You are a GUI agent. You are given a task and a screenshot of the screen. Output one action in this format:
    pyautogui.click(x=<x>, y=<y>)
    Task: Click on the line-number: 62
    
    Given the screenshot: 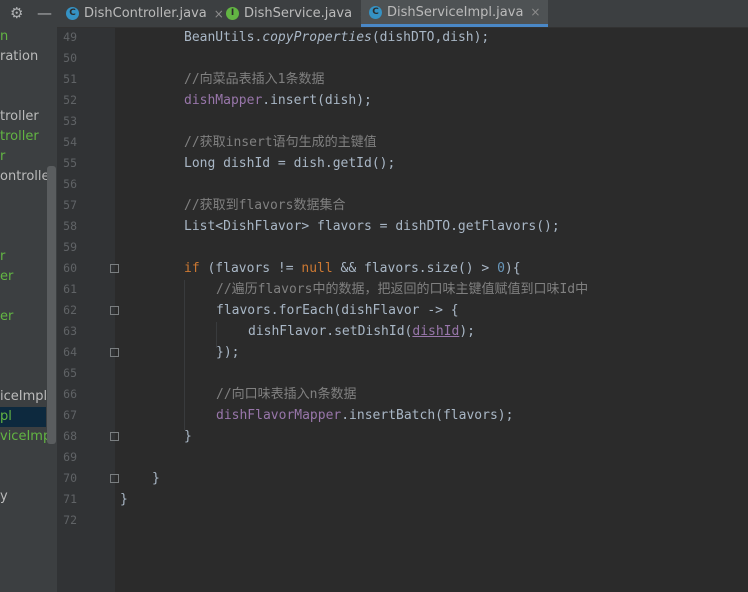 What is the action you would take?
    pyautogui.click(x=70, y=310)
    